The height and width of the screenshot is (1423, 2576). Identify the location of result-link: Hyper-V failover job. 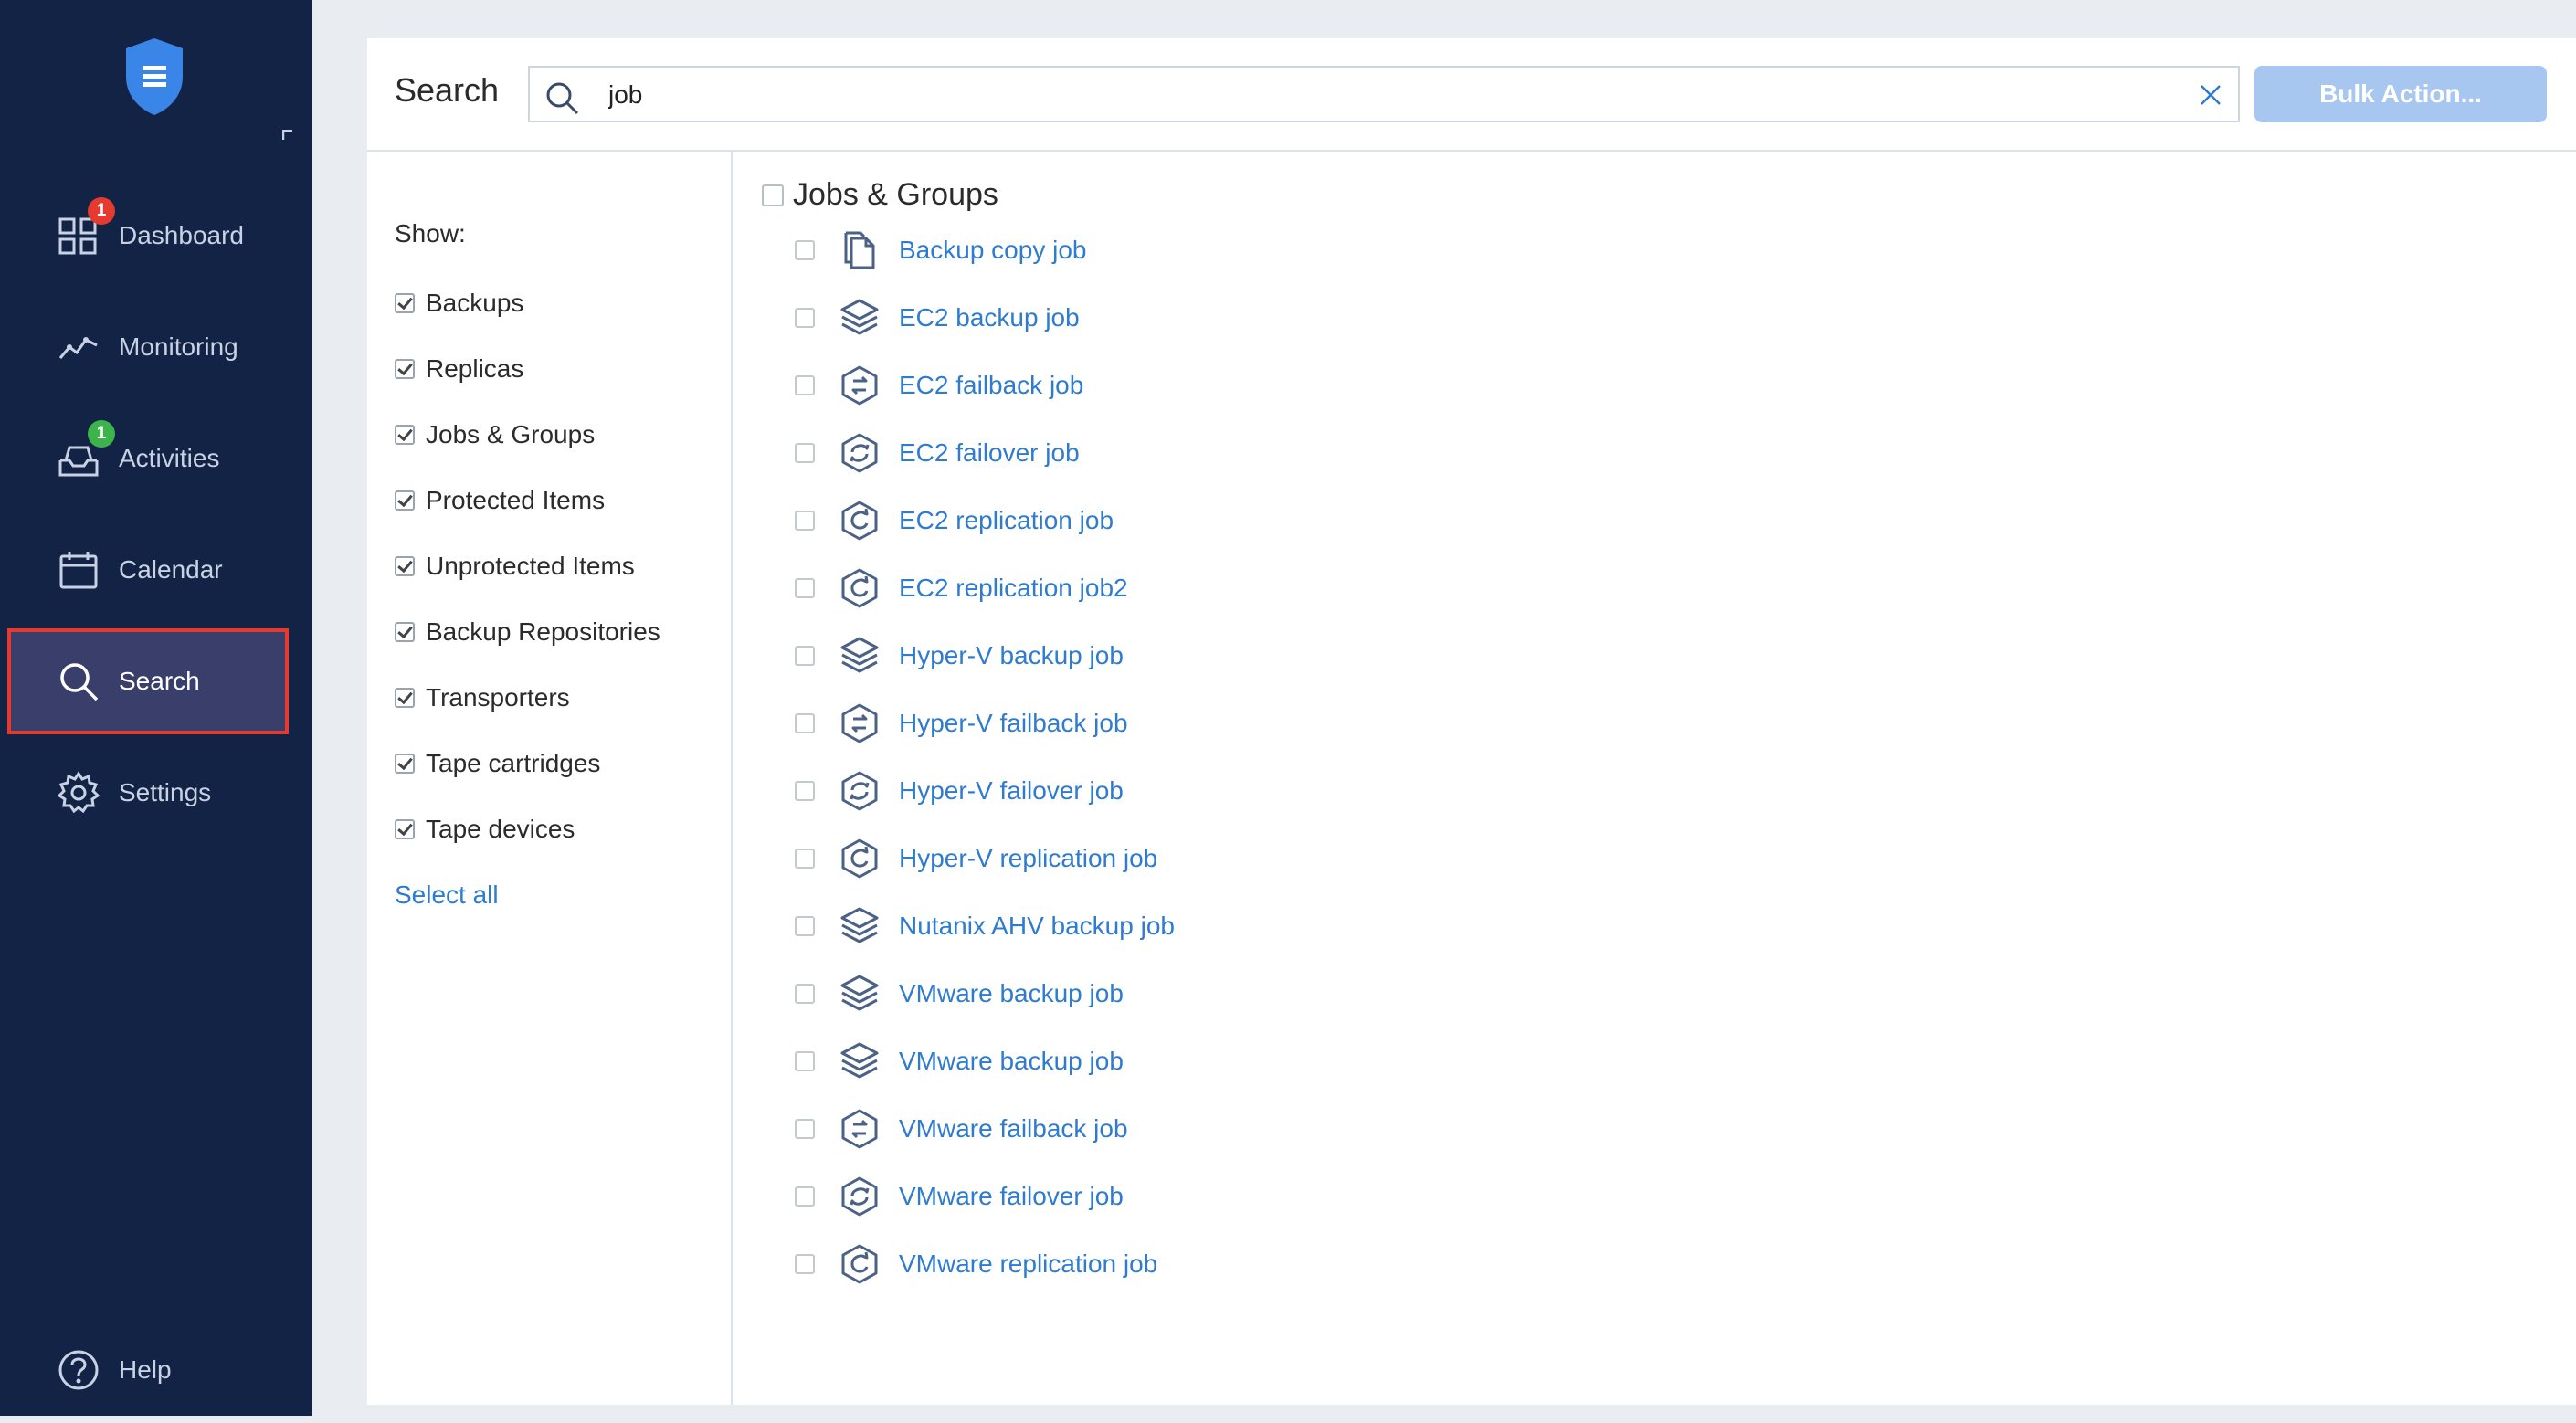
(1012, 791).